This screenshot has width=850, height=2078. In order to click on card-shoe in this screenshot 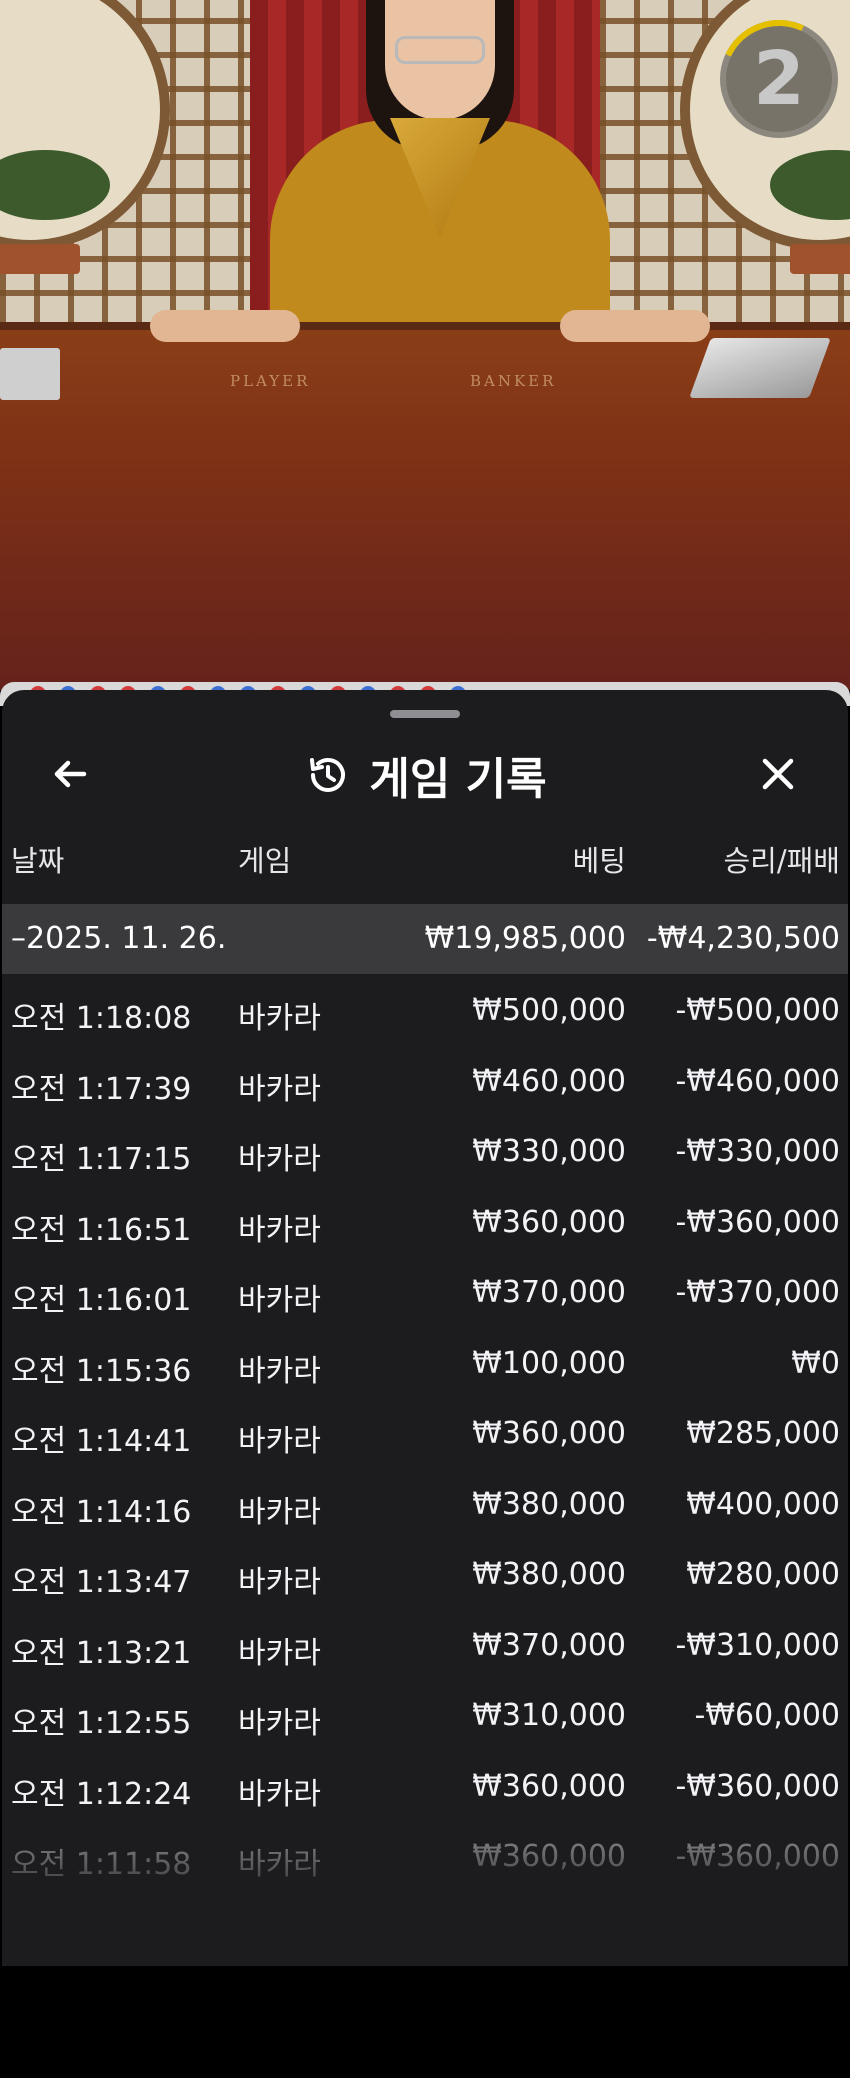, I will do `click(760, 368)`.